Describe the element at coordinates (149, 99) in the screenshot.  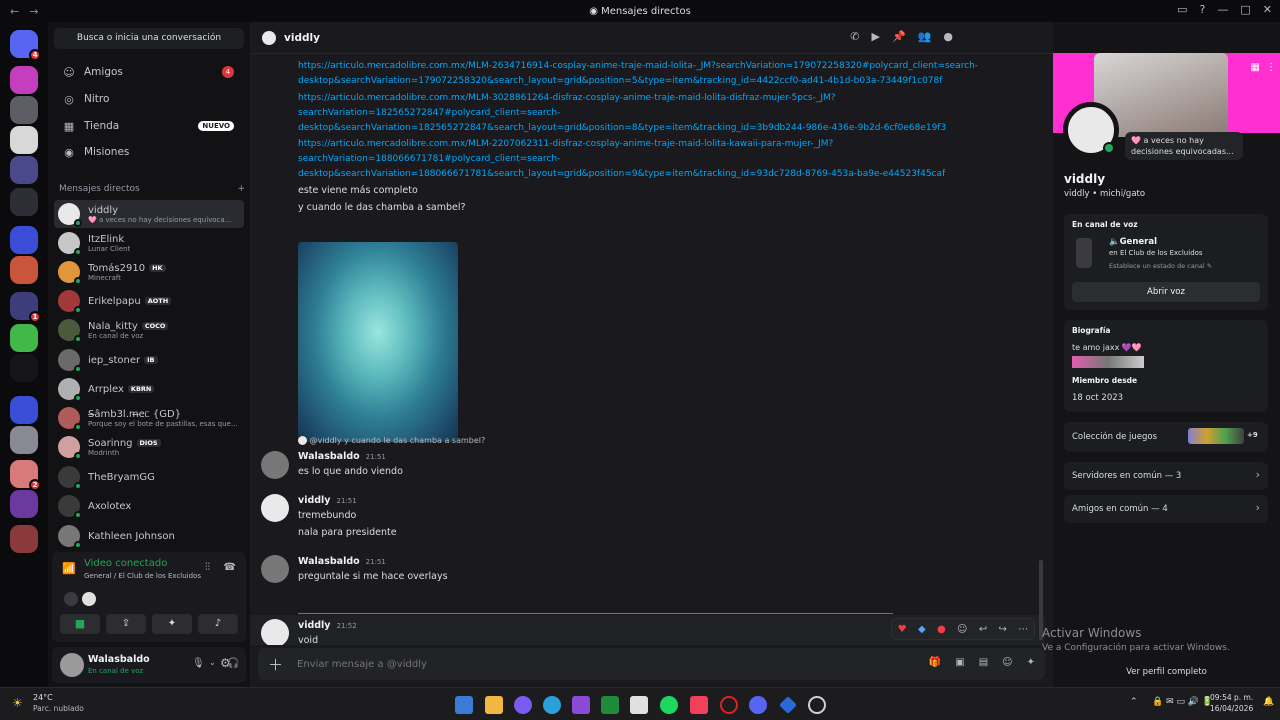
I see `nav-nitro: ◎ Nitro` at that location.